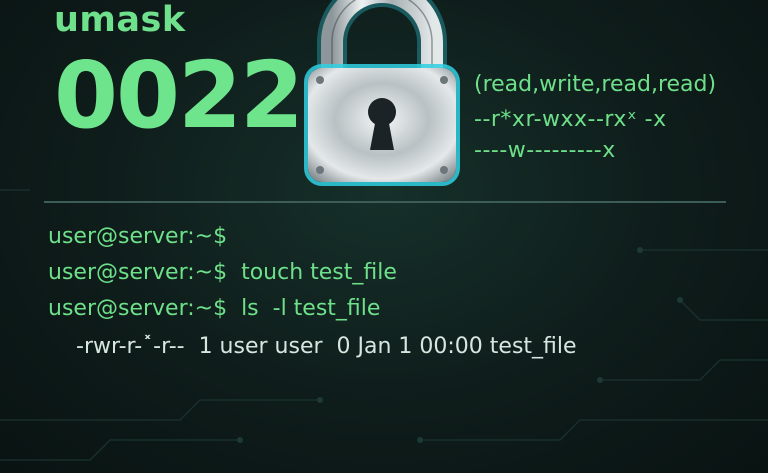 The height and width of the screenshot is (473, 768). Describe the element at coordinates (545, 150) in the screenshot. I see `permission-line-2: ----w---------x` at that location.